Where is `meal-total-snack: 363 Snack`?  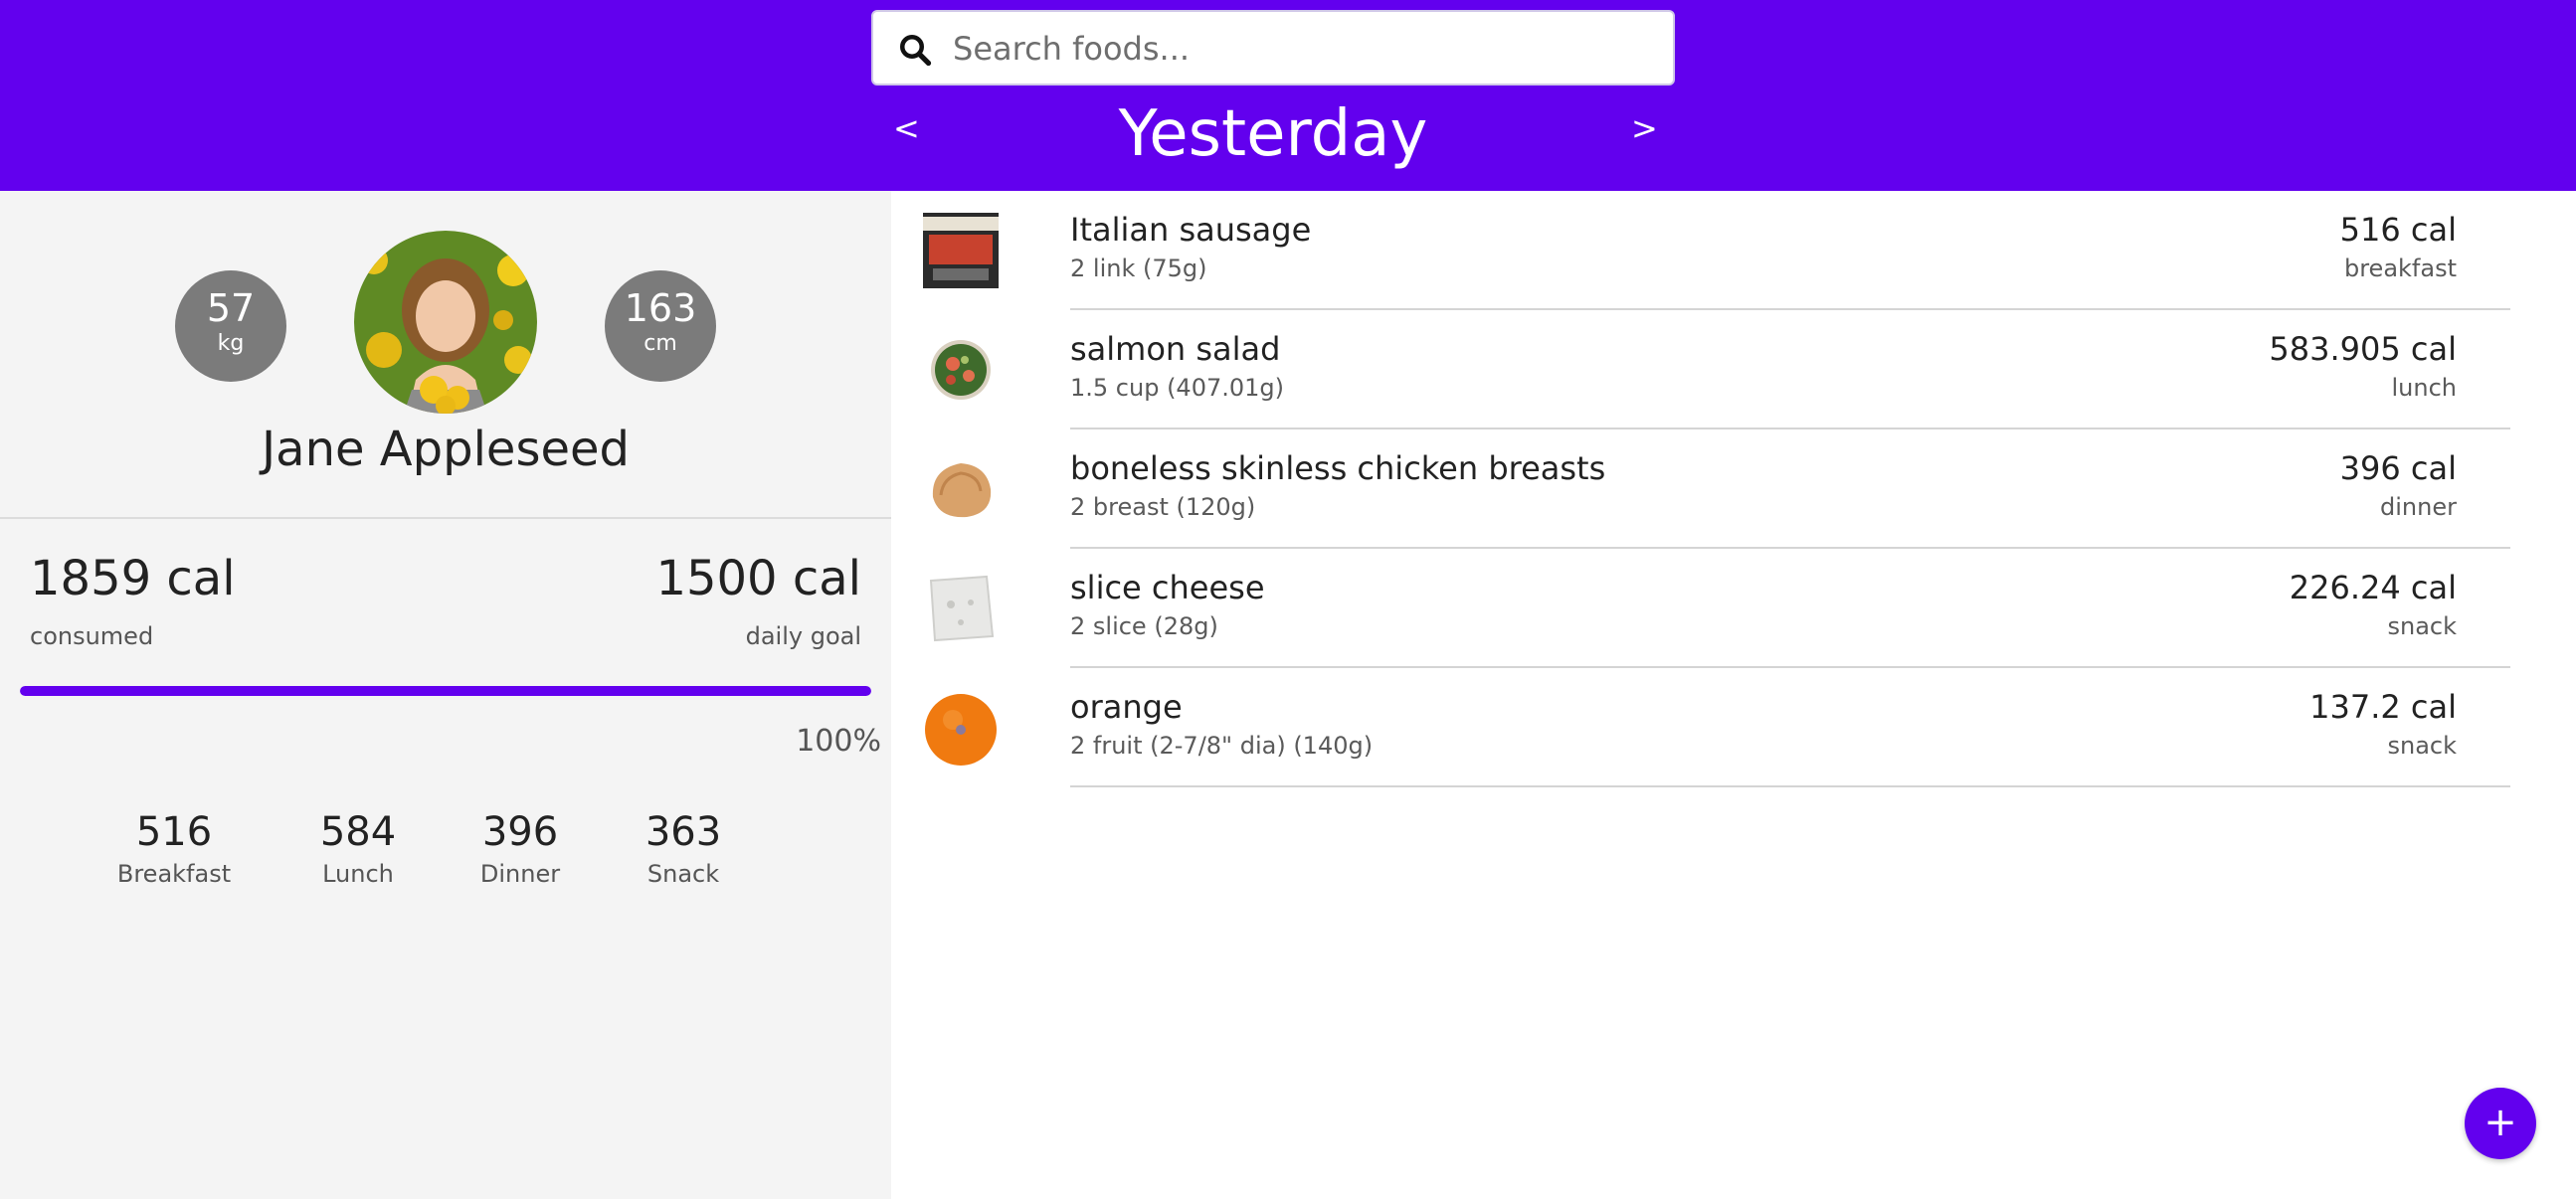 meal-total-snack: 363 Snack is located at coordinates (683, 849).